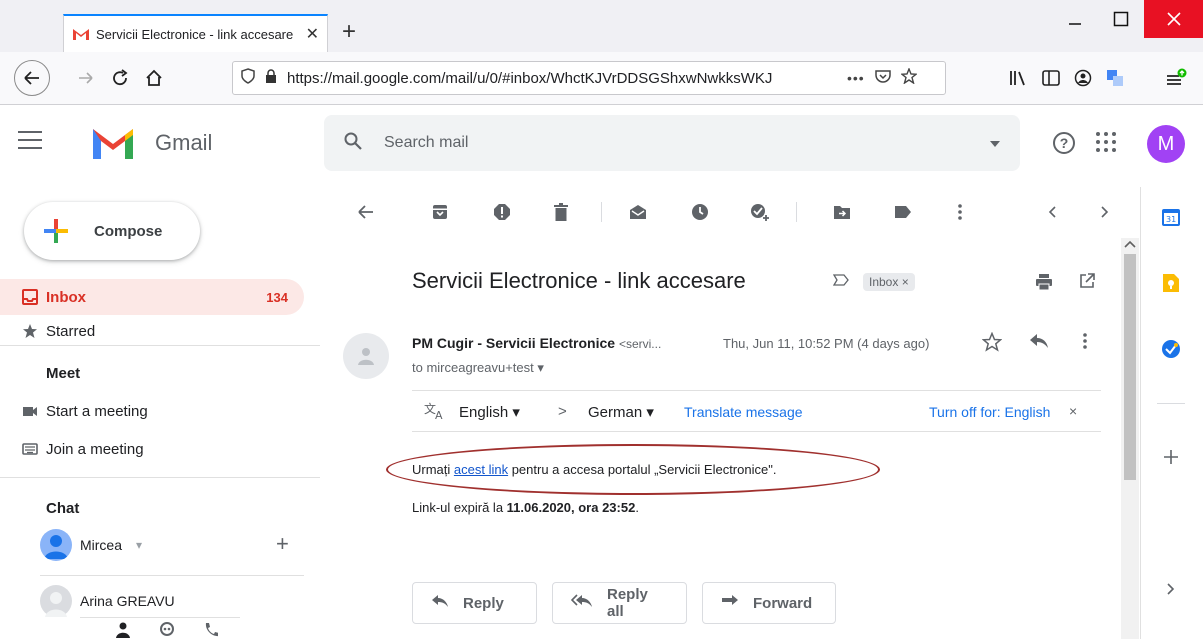  I want to click on source-language-select: English ▾, so click(489, 412).